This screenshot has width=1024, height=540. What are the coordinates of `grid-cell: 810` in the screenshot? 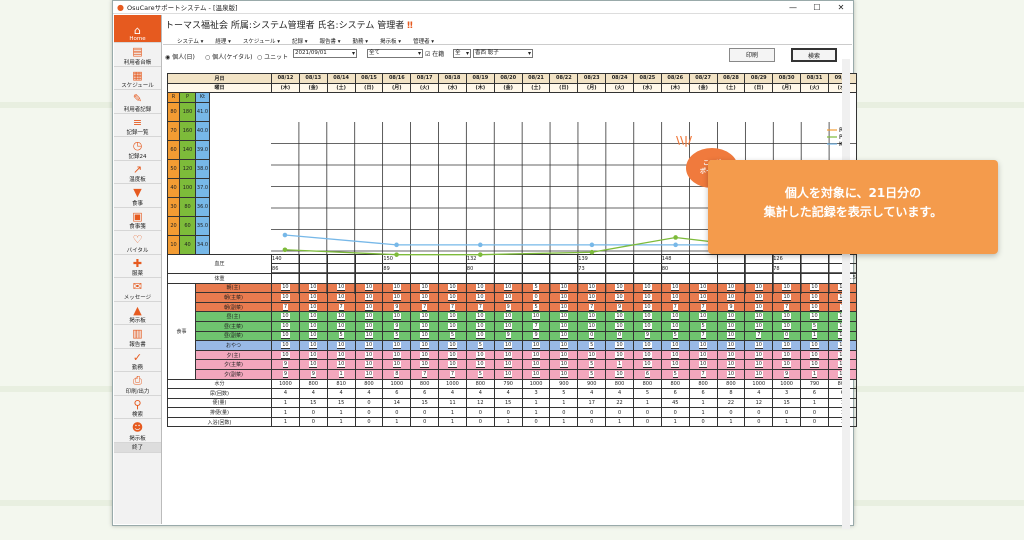 It's located at (341, 384).